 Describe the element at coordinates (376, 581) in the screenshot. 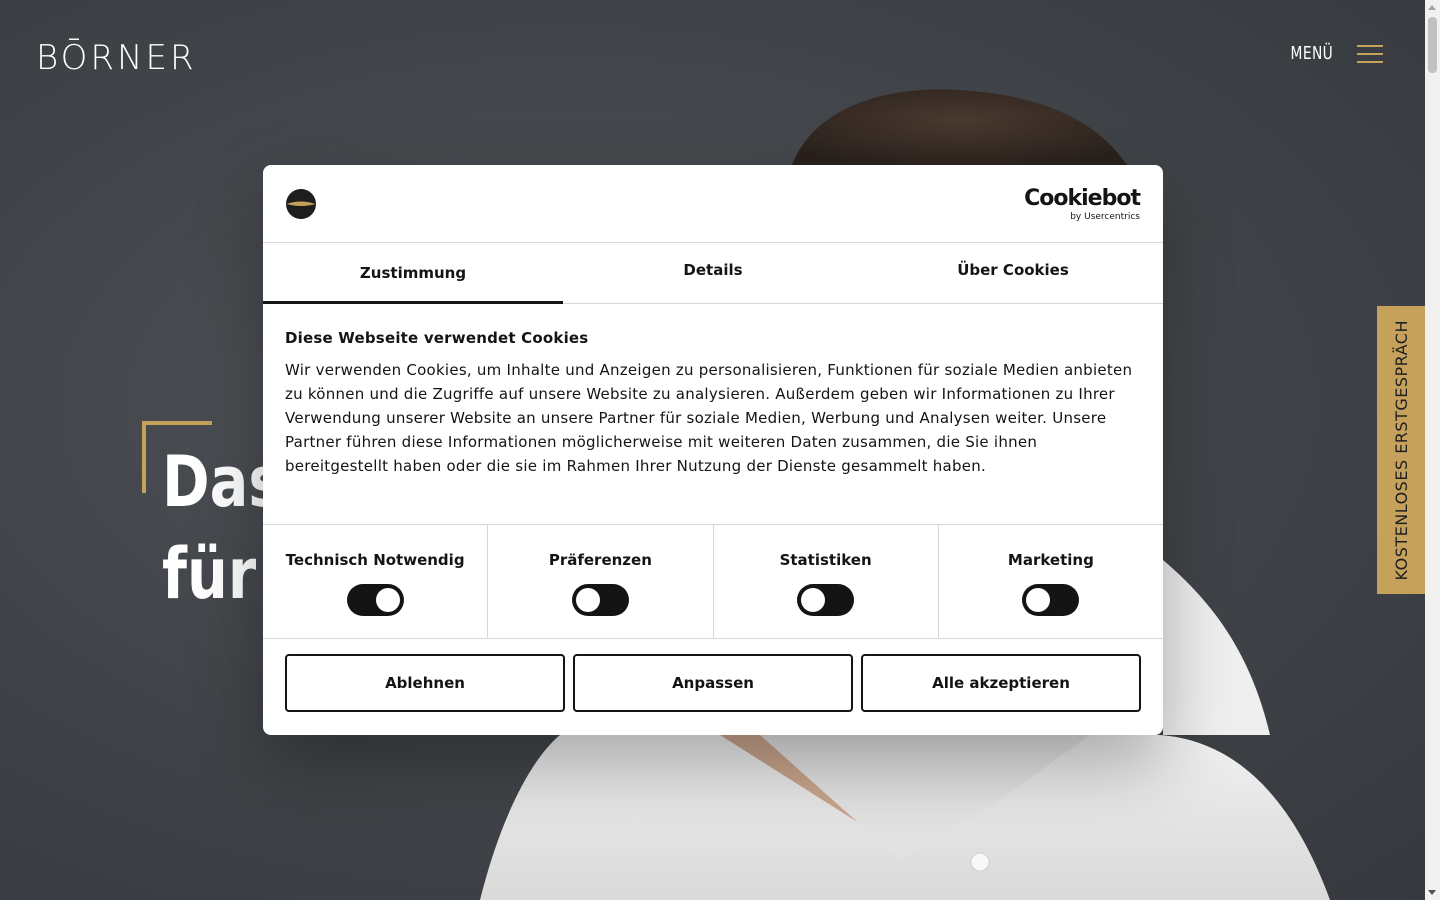

I see `category-necessary: Technisch Notwendig` at that location.